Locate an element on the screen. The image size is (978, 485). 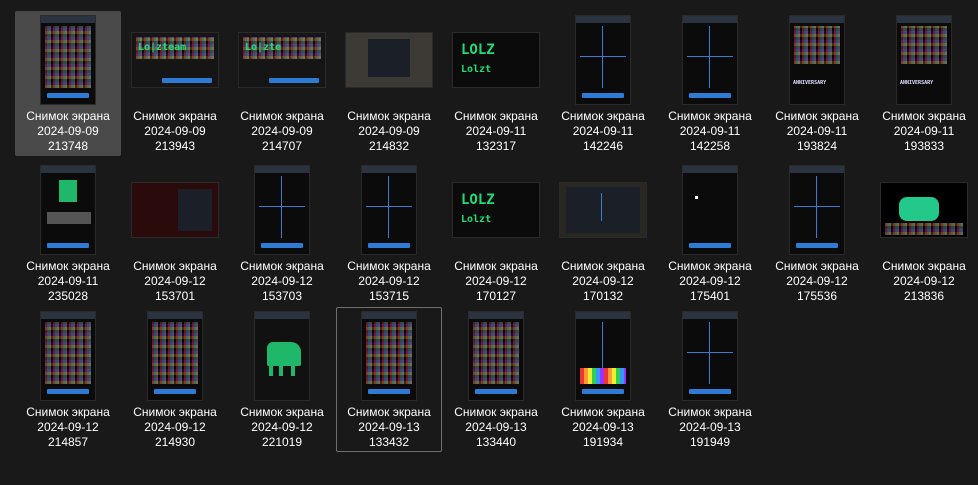
file-item: ANNIVERSARY Снимок экрана 2024-09-11 193824 is located at coordinates (817, 83).